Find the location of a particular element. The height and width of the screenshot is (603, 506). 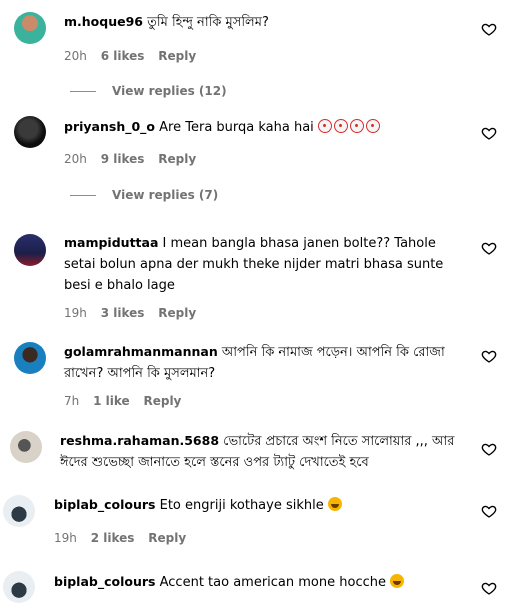

view-replies-button: View replies (12) is located at coordinates (148, 91).